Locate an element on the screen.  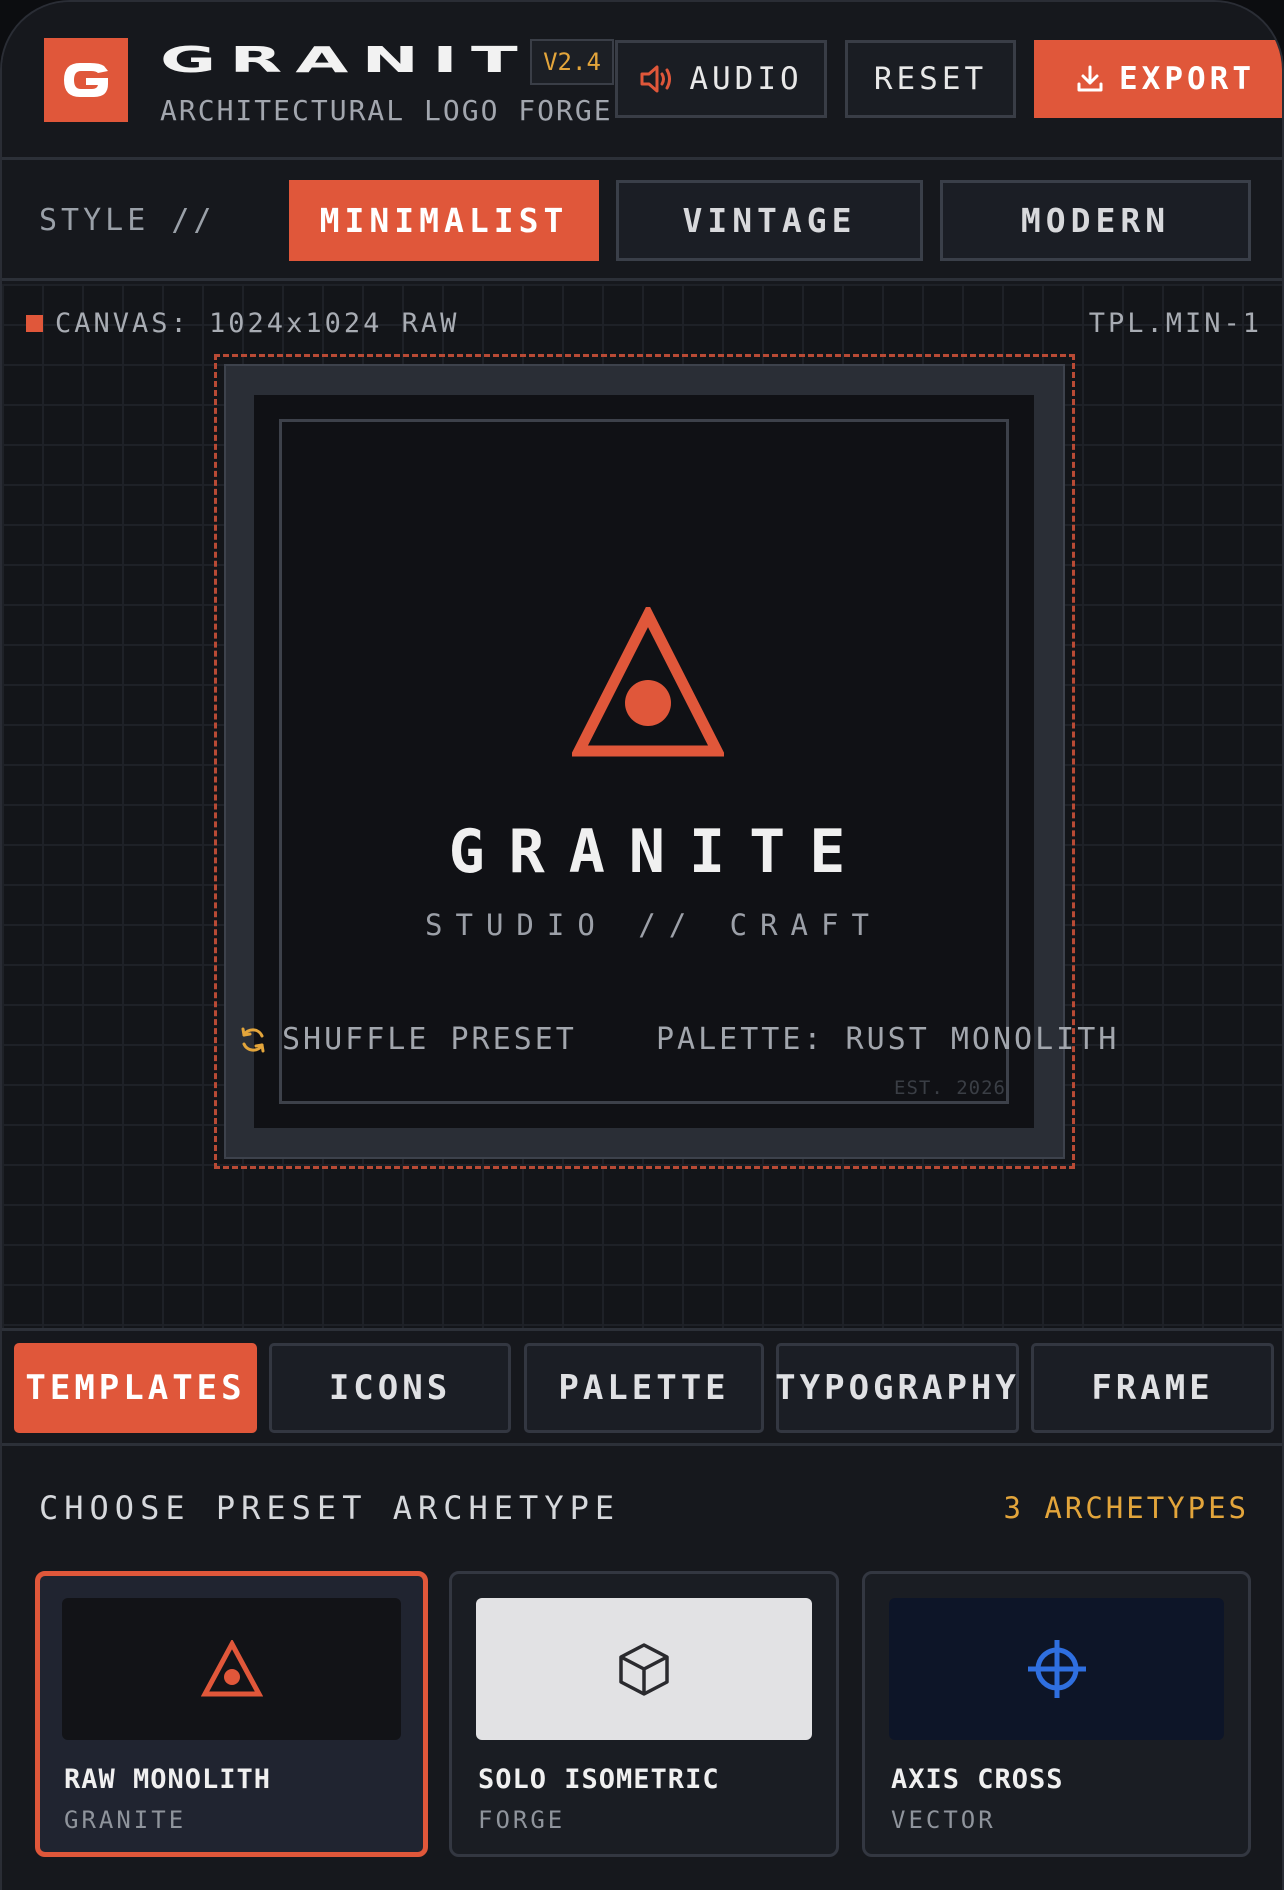
style-label: STYLE // is located at coordinates (127, 220).